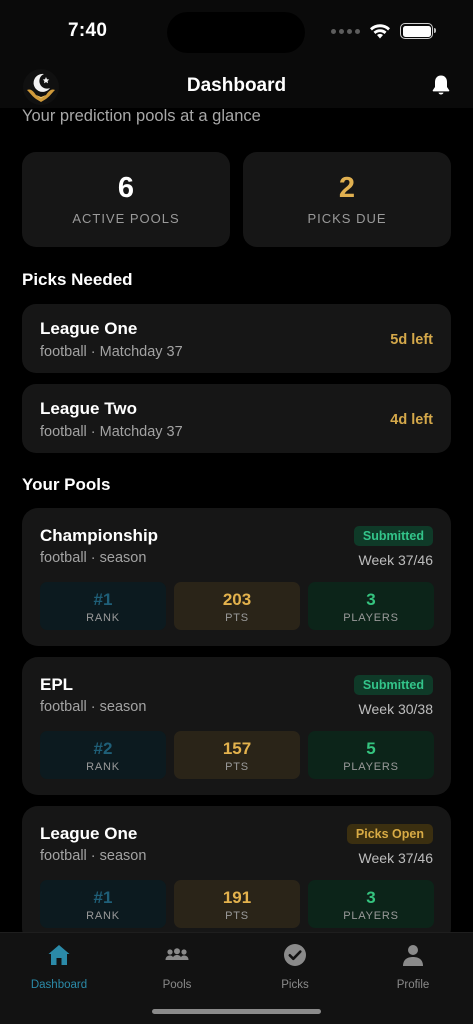 The height and width of the screenshot is (1024, 473). I want to click on stat-label: ACTIVE POOLS, so click(126, 218).